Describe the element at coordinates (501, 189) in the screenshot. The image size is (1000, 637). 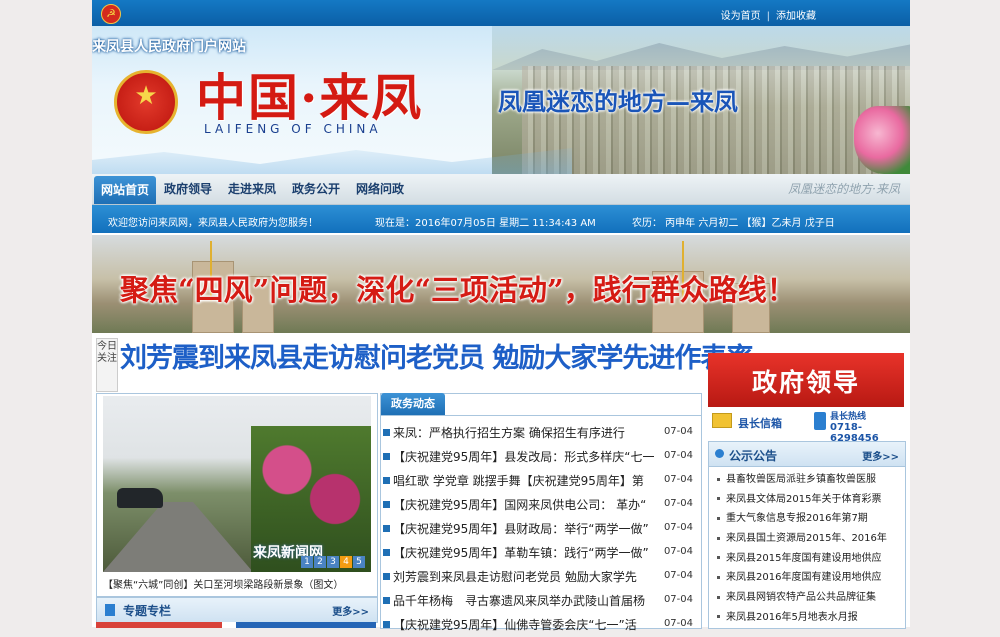
I see `main-nav: 网站首页 政府领导 走进来凤 政务公开 网络问政 凤凰迷恋的地方·来凤` at that location.